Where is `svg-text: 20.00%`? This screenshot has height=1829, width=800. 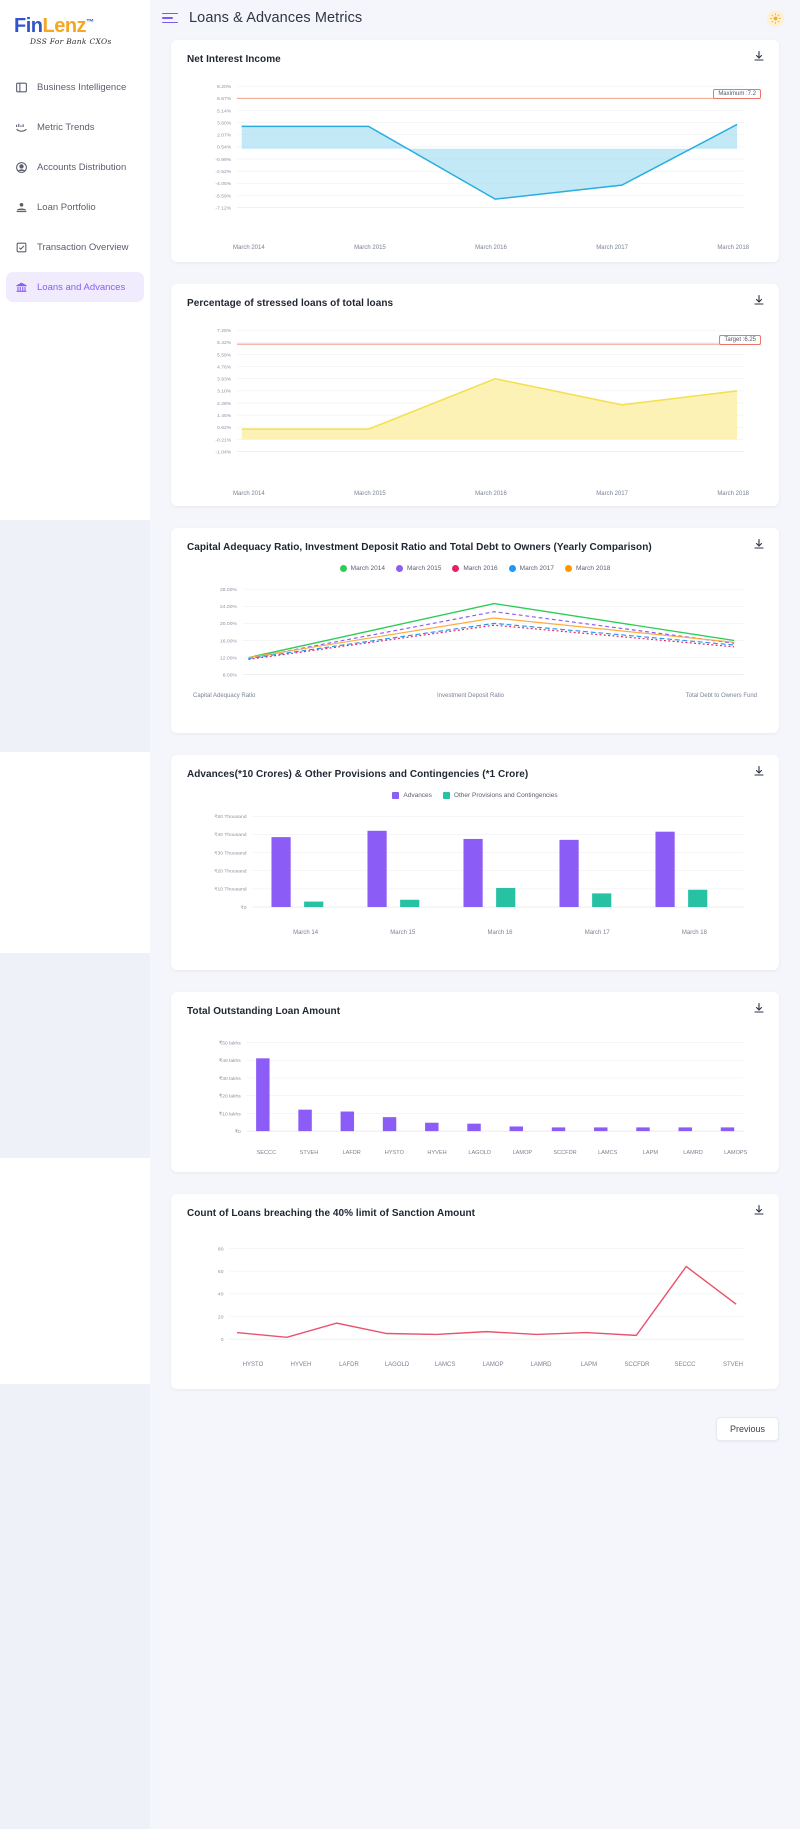
svg-text: 20.00% is located at coordinates (229, 624).